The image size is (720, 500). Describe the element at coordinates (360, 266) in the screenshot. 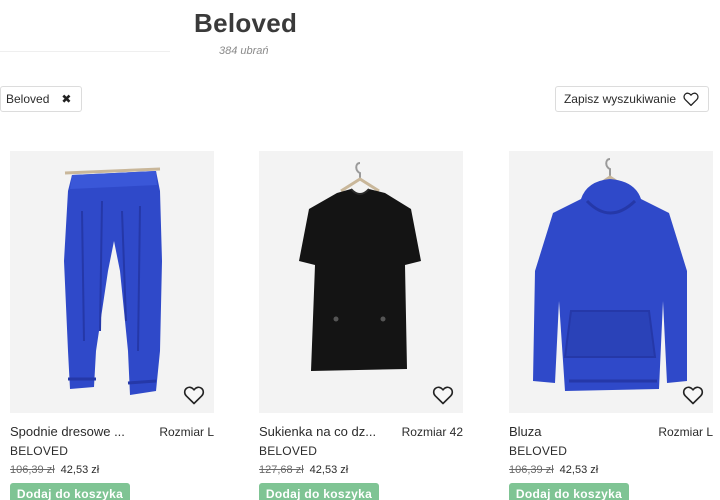

I see `dress-image` at that location.